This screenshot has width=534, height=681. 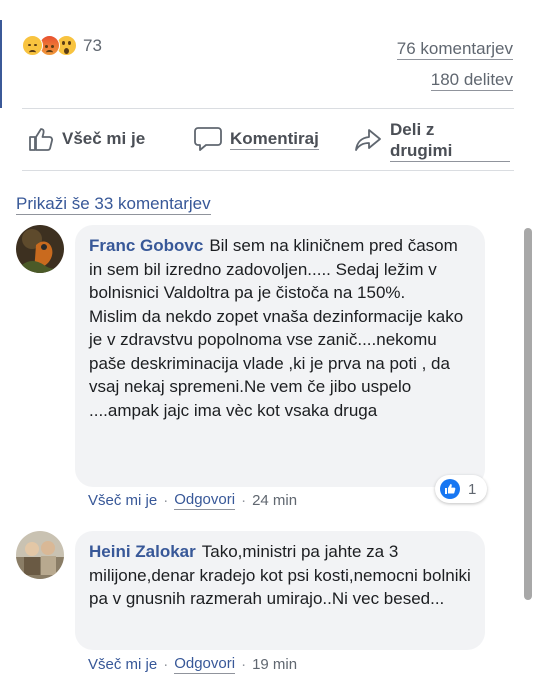 I want to click on shares-count-link: 180 delitev, so click(x=471, y=80).